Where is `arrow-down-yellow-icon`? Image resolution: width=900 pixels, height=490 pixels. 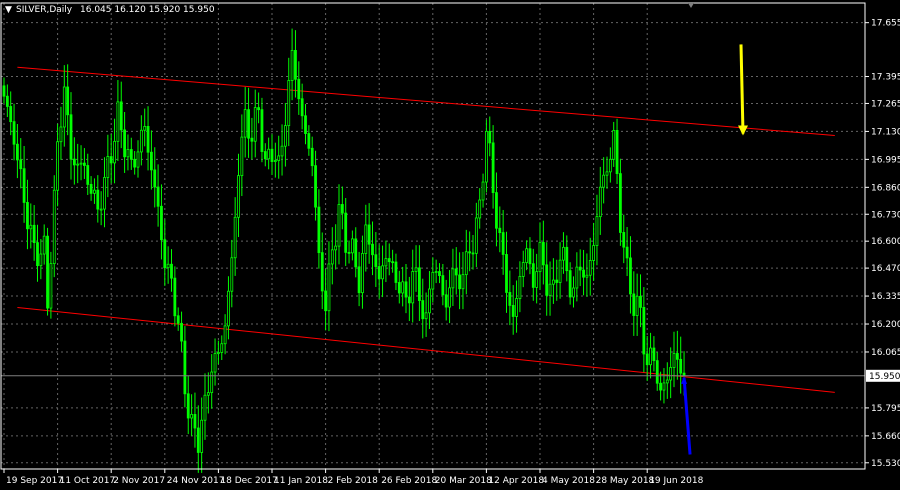
arrow-down-yellow-icon is located at coordinates (743, 90).